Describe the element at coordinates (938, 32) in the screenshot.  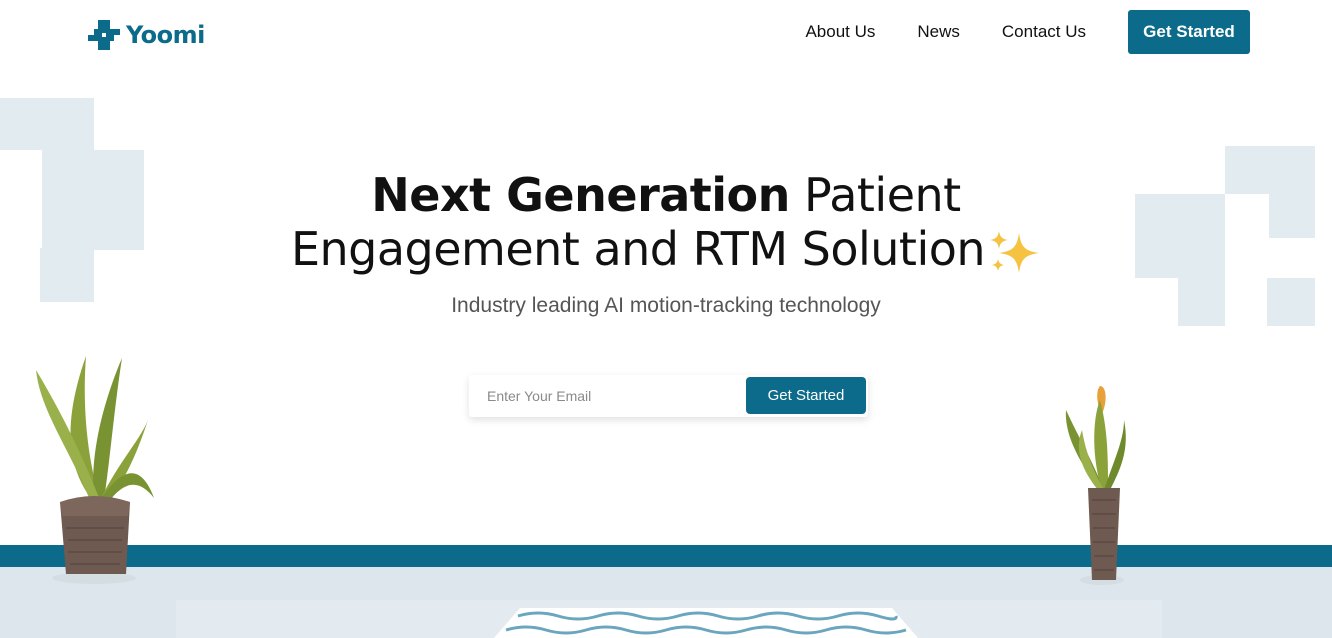
I see `nav-link-news: News` at that location.